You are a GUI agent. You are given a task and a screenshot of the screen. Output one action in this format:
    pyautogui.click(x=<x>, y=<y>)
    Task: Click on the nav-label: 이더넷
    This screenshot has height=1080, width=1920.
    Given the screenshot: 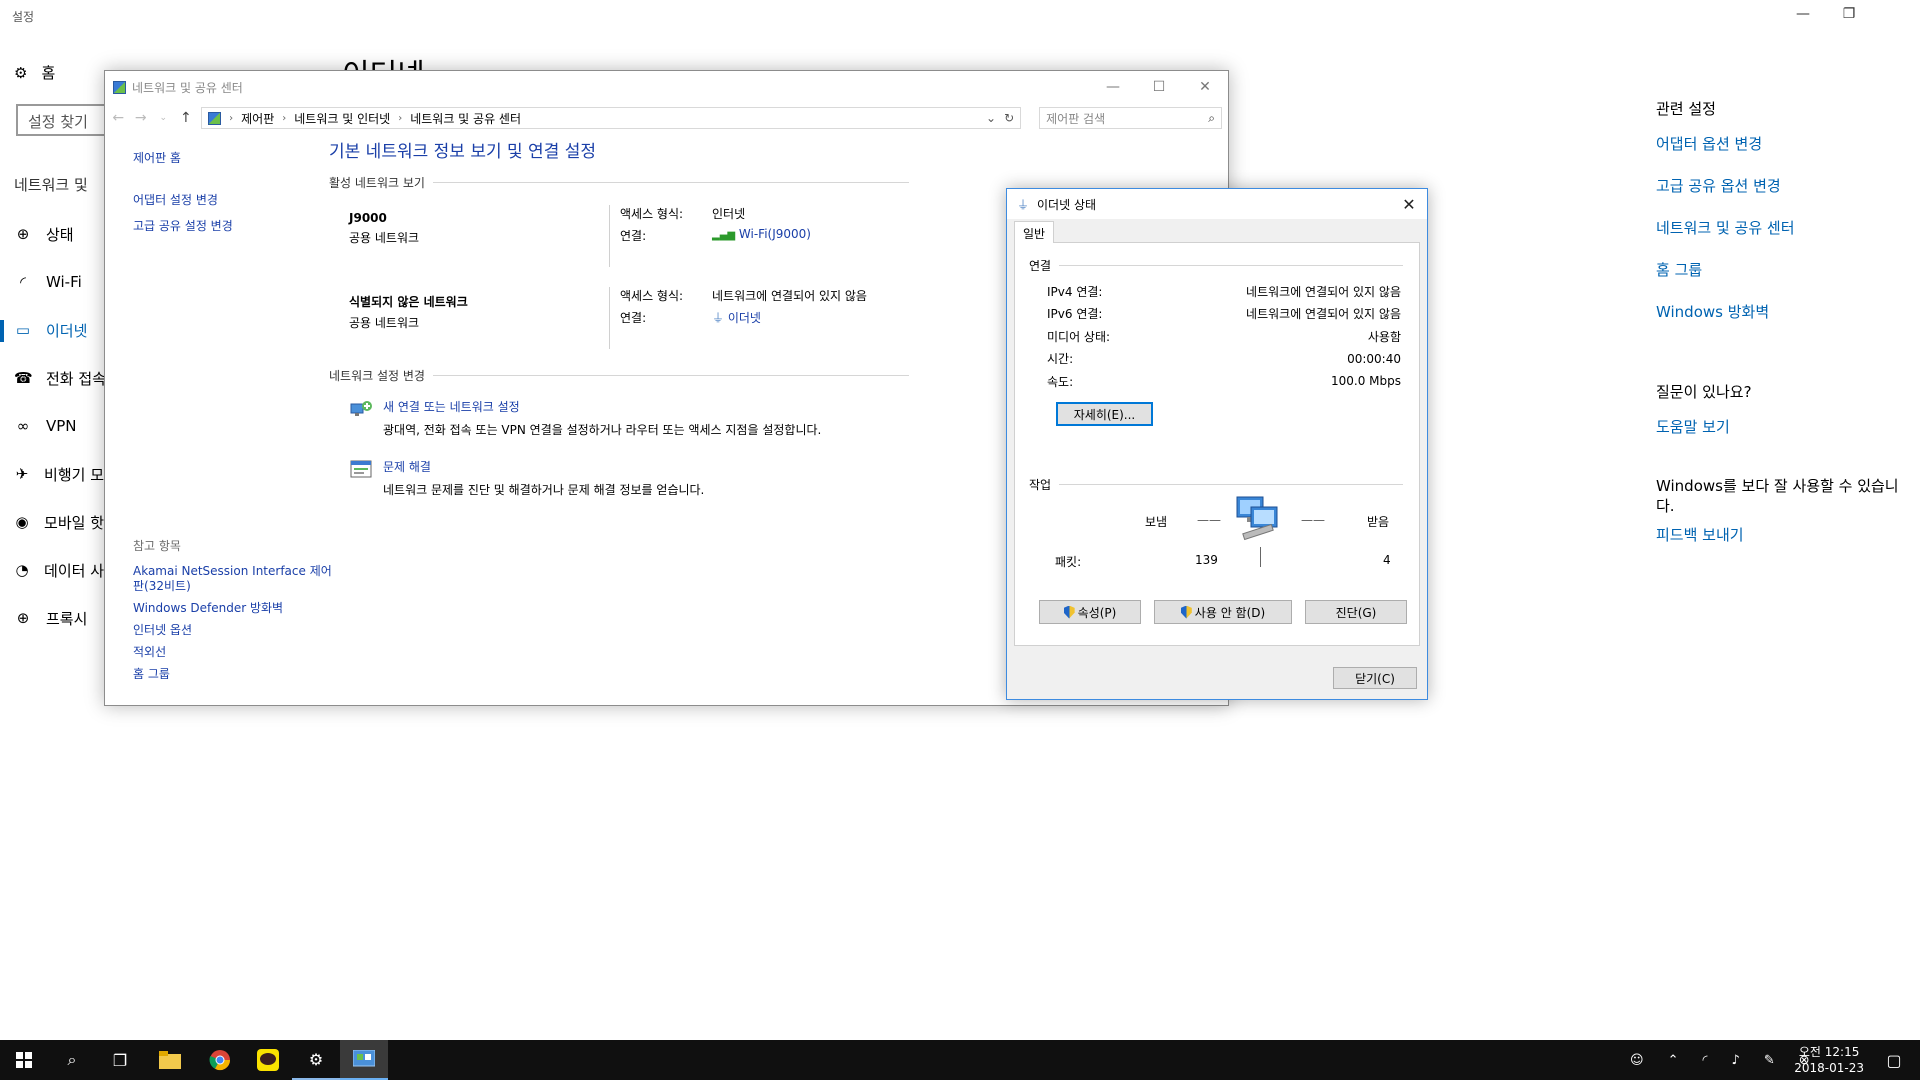 What is the action you would take?
    pyautogui.click(x=67, y=330)
    